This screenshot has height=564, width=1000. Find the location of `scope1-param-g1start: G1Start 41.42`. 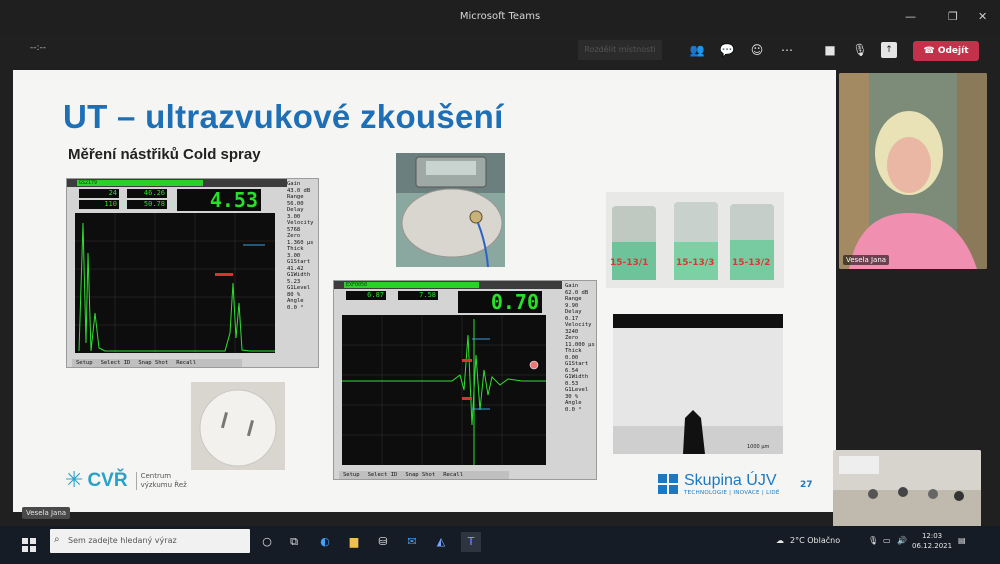

scope1-param-g1start: G1Start 41.42 is located at coordinates (299, 265).